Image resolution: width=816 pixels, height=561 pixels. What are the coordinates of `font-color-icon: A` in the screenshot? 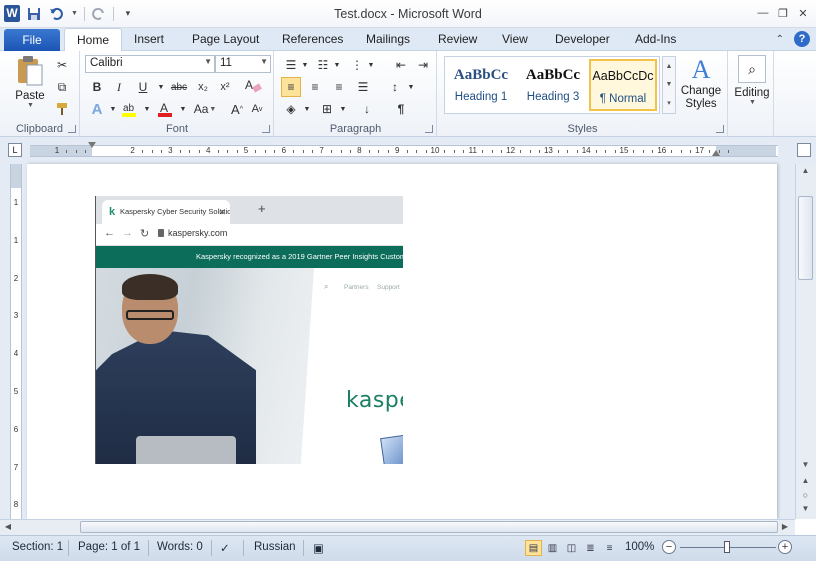 It's located at (165, 109).